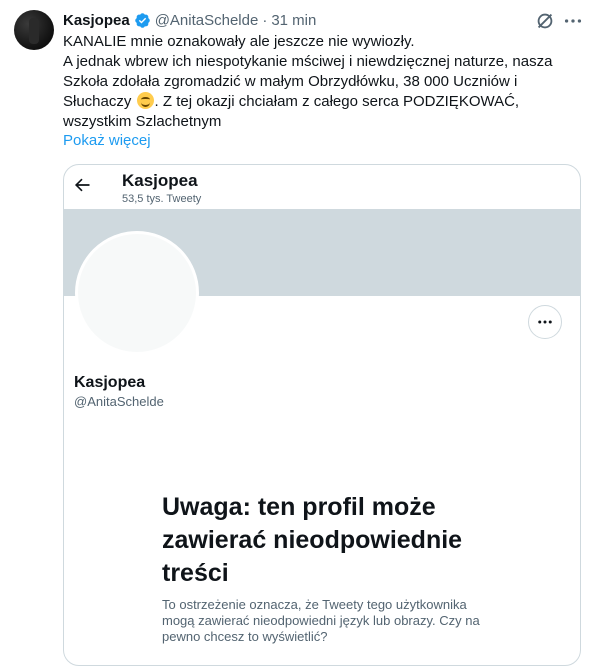  Describe the element at coordinates (142, 20) in the screenshot. I see `verified-badge-icon` at that location.